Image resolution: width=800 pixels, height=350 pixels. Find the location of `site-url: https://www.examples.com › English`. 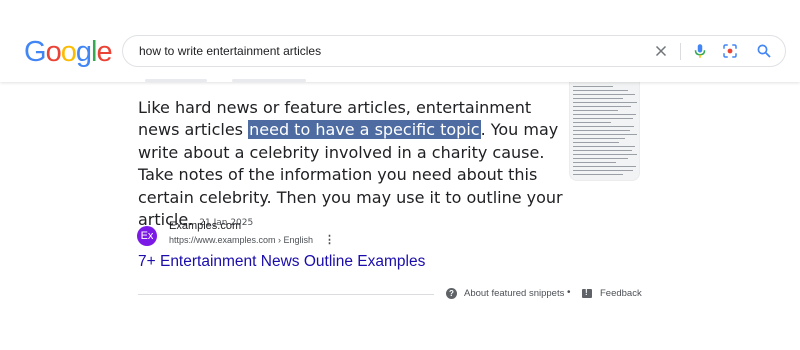

site-url: https://www.examples.com › English is located at coordinates (241, 240).